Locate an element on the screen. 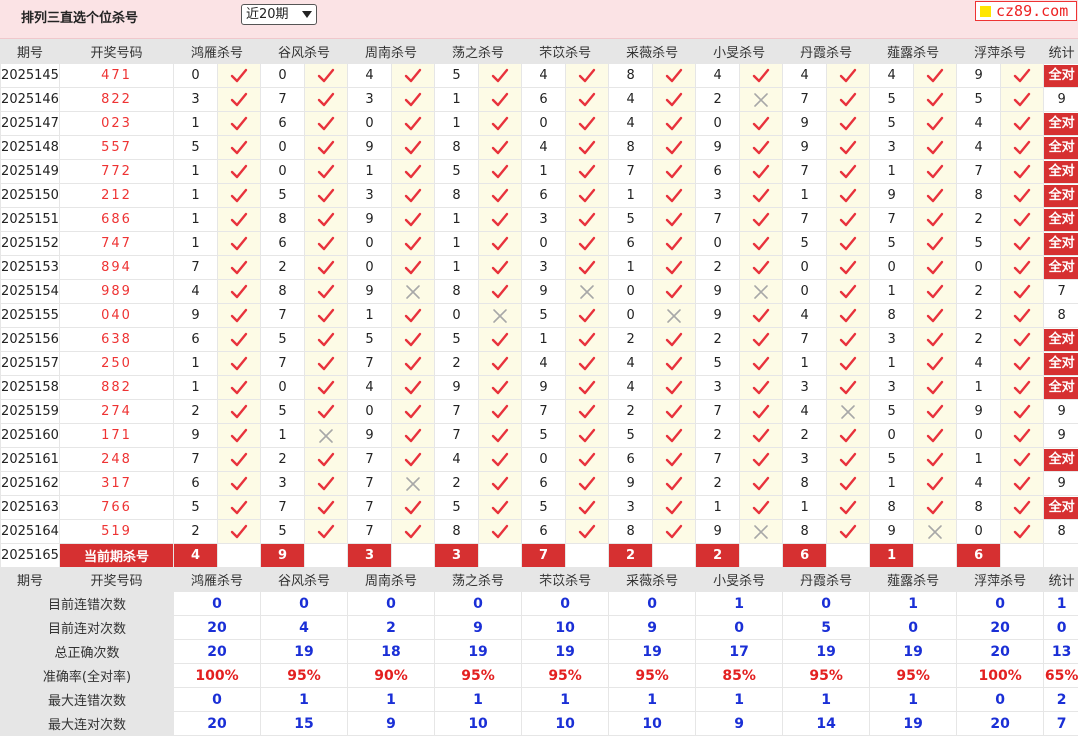  draw-number-cell: 248 is located at coordinates (117, 460).